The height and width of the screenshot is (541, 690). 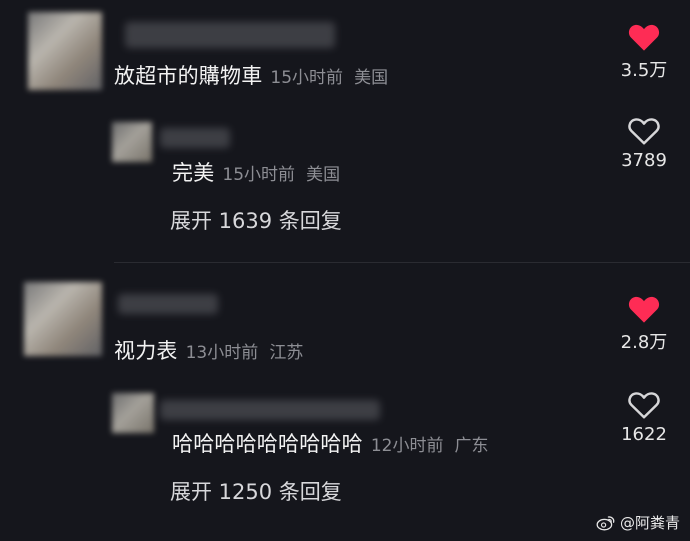 I want to click on reply-body: 哈哈哈哈哈哈哈哈哈 12小时前 广东, so click(x=330, y=443).